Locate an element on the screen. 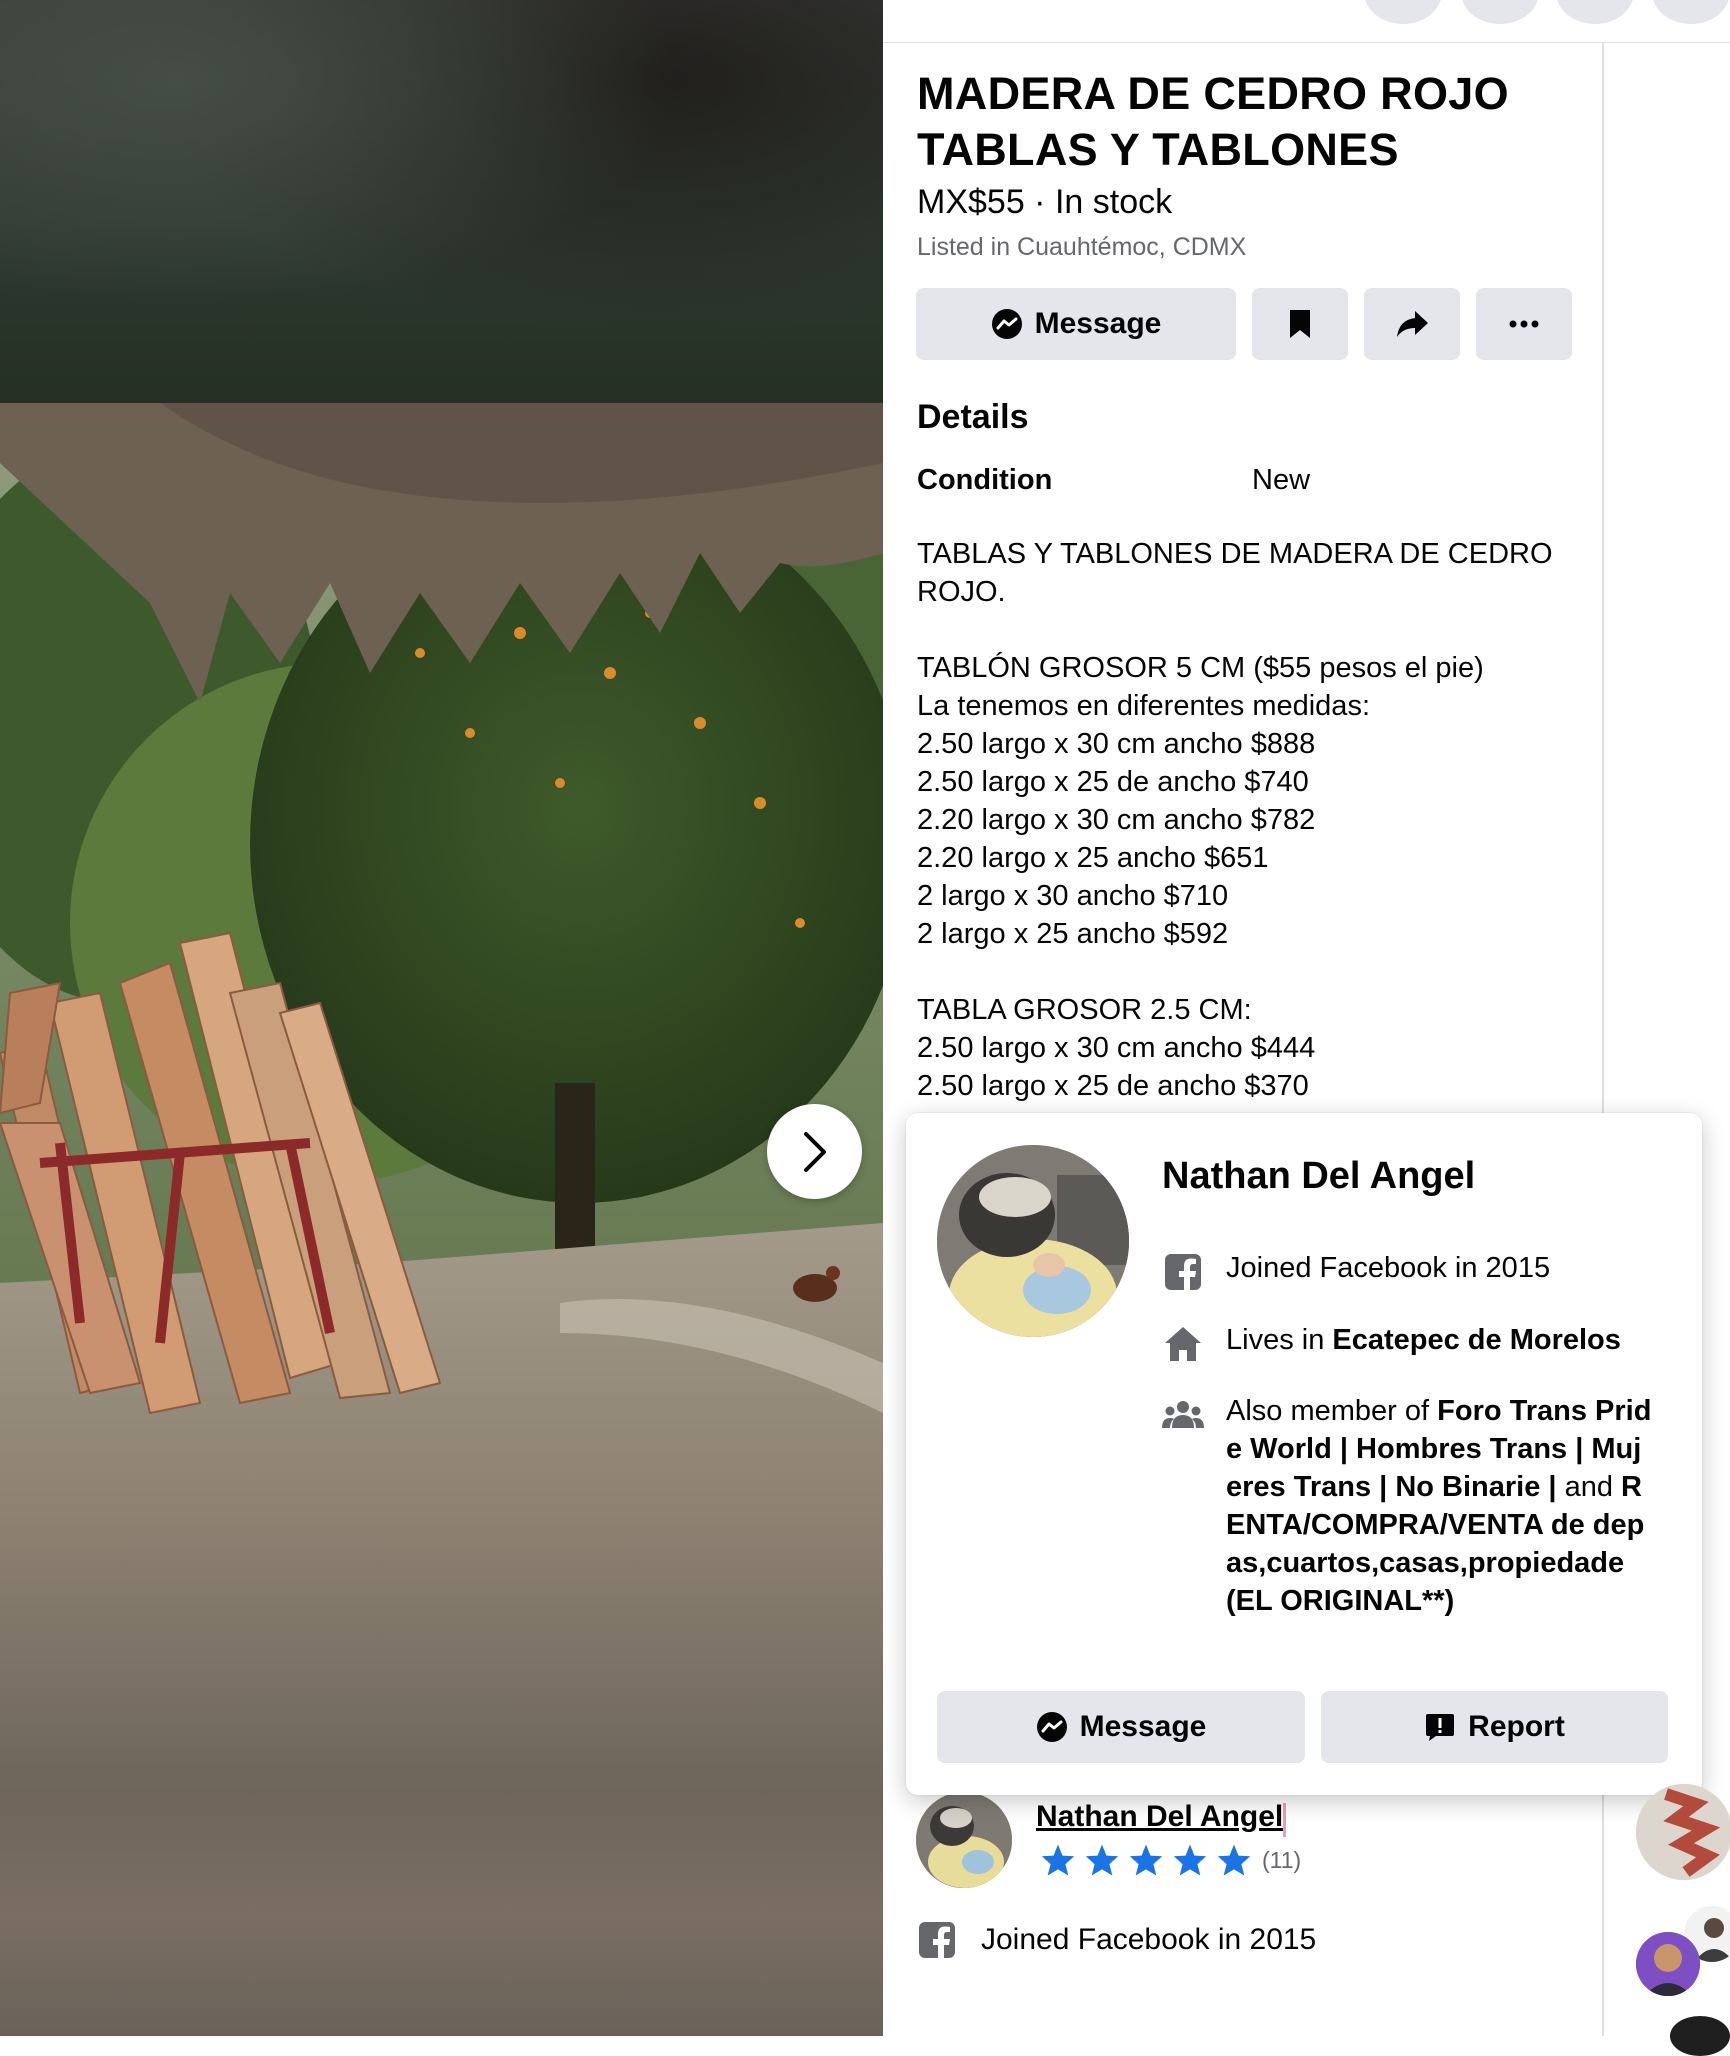 The width and height of the screenshot is (1730, 2056). description-line: ROJO. is located at coordinates (961, 592).